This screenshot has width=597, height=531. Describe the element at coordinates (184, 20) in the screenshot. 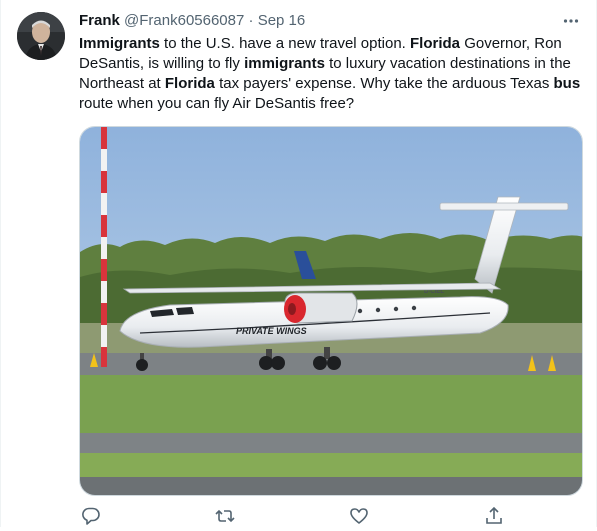

I see `author-handle: @Frank60566087` at that location.